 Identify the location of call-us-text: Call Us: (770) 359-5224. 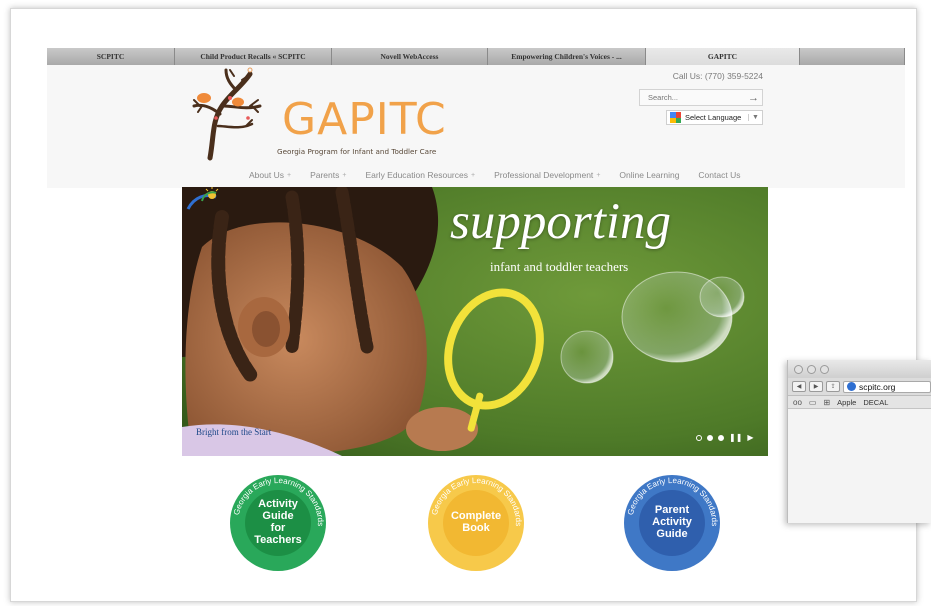
(717, 76).